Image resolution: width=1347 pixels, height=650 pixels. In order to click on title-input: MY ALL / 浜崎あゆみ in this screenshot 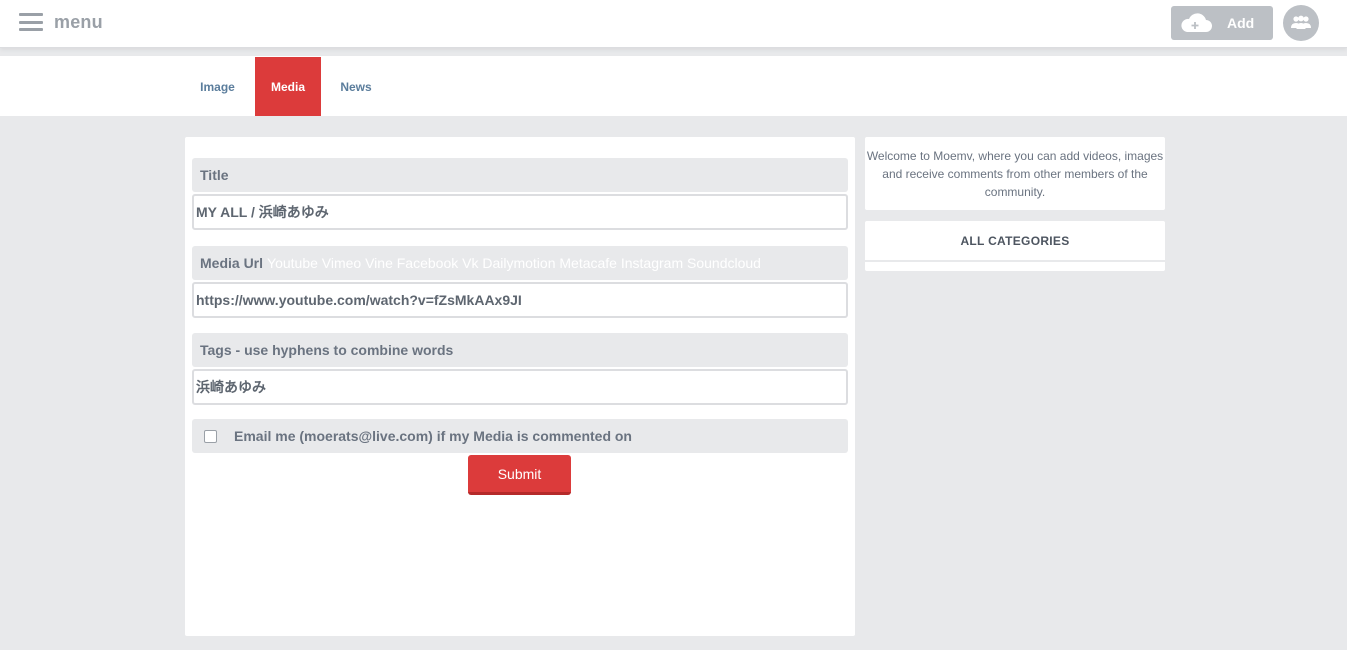, I will do `click(520, 212)`.